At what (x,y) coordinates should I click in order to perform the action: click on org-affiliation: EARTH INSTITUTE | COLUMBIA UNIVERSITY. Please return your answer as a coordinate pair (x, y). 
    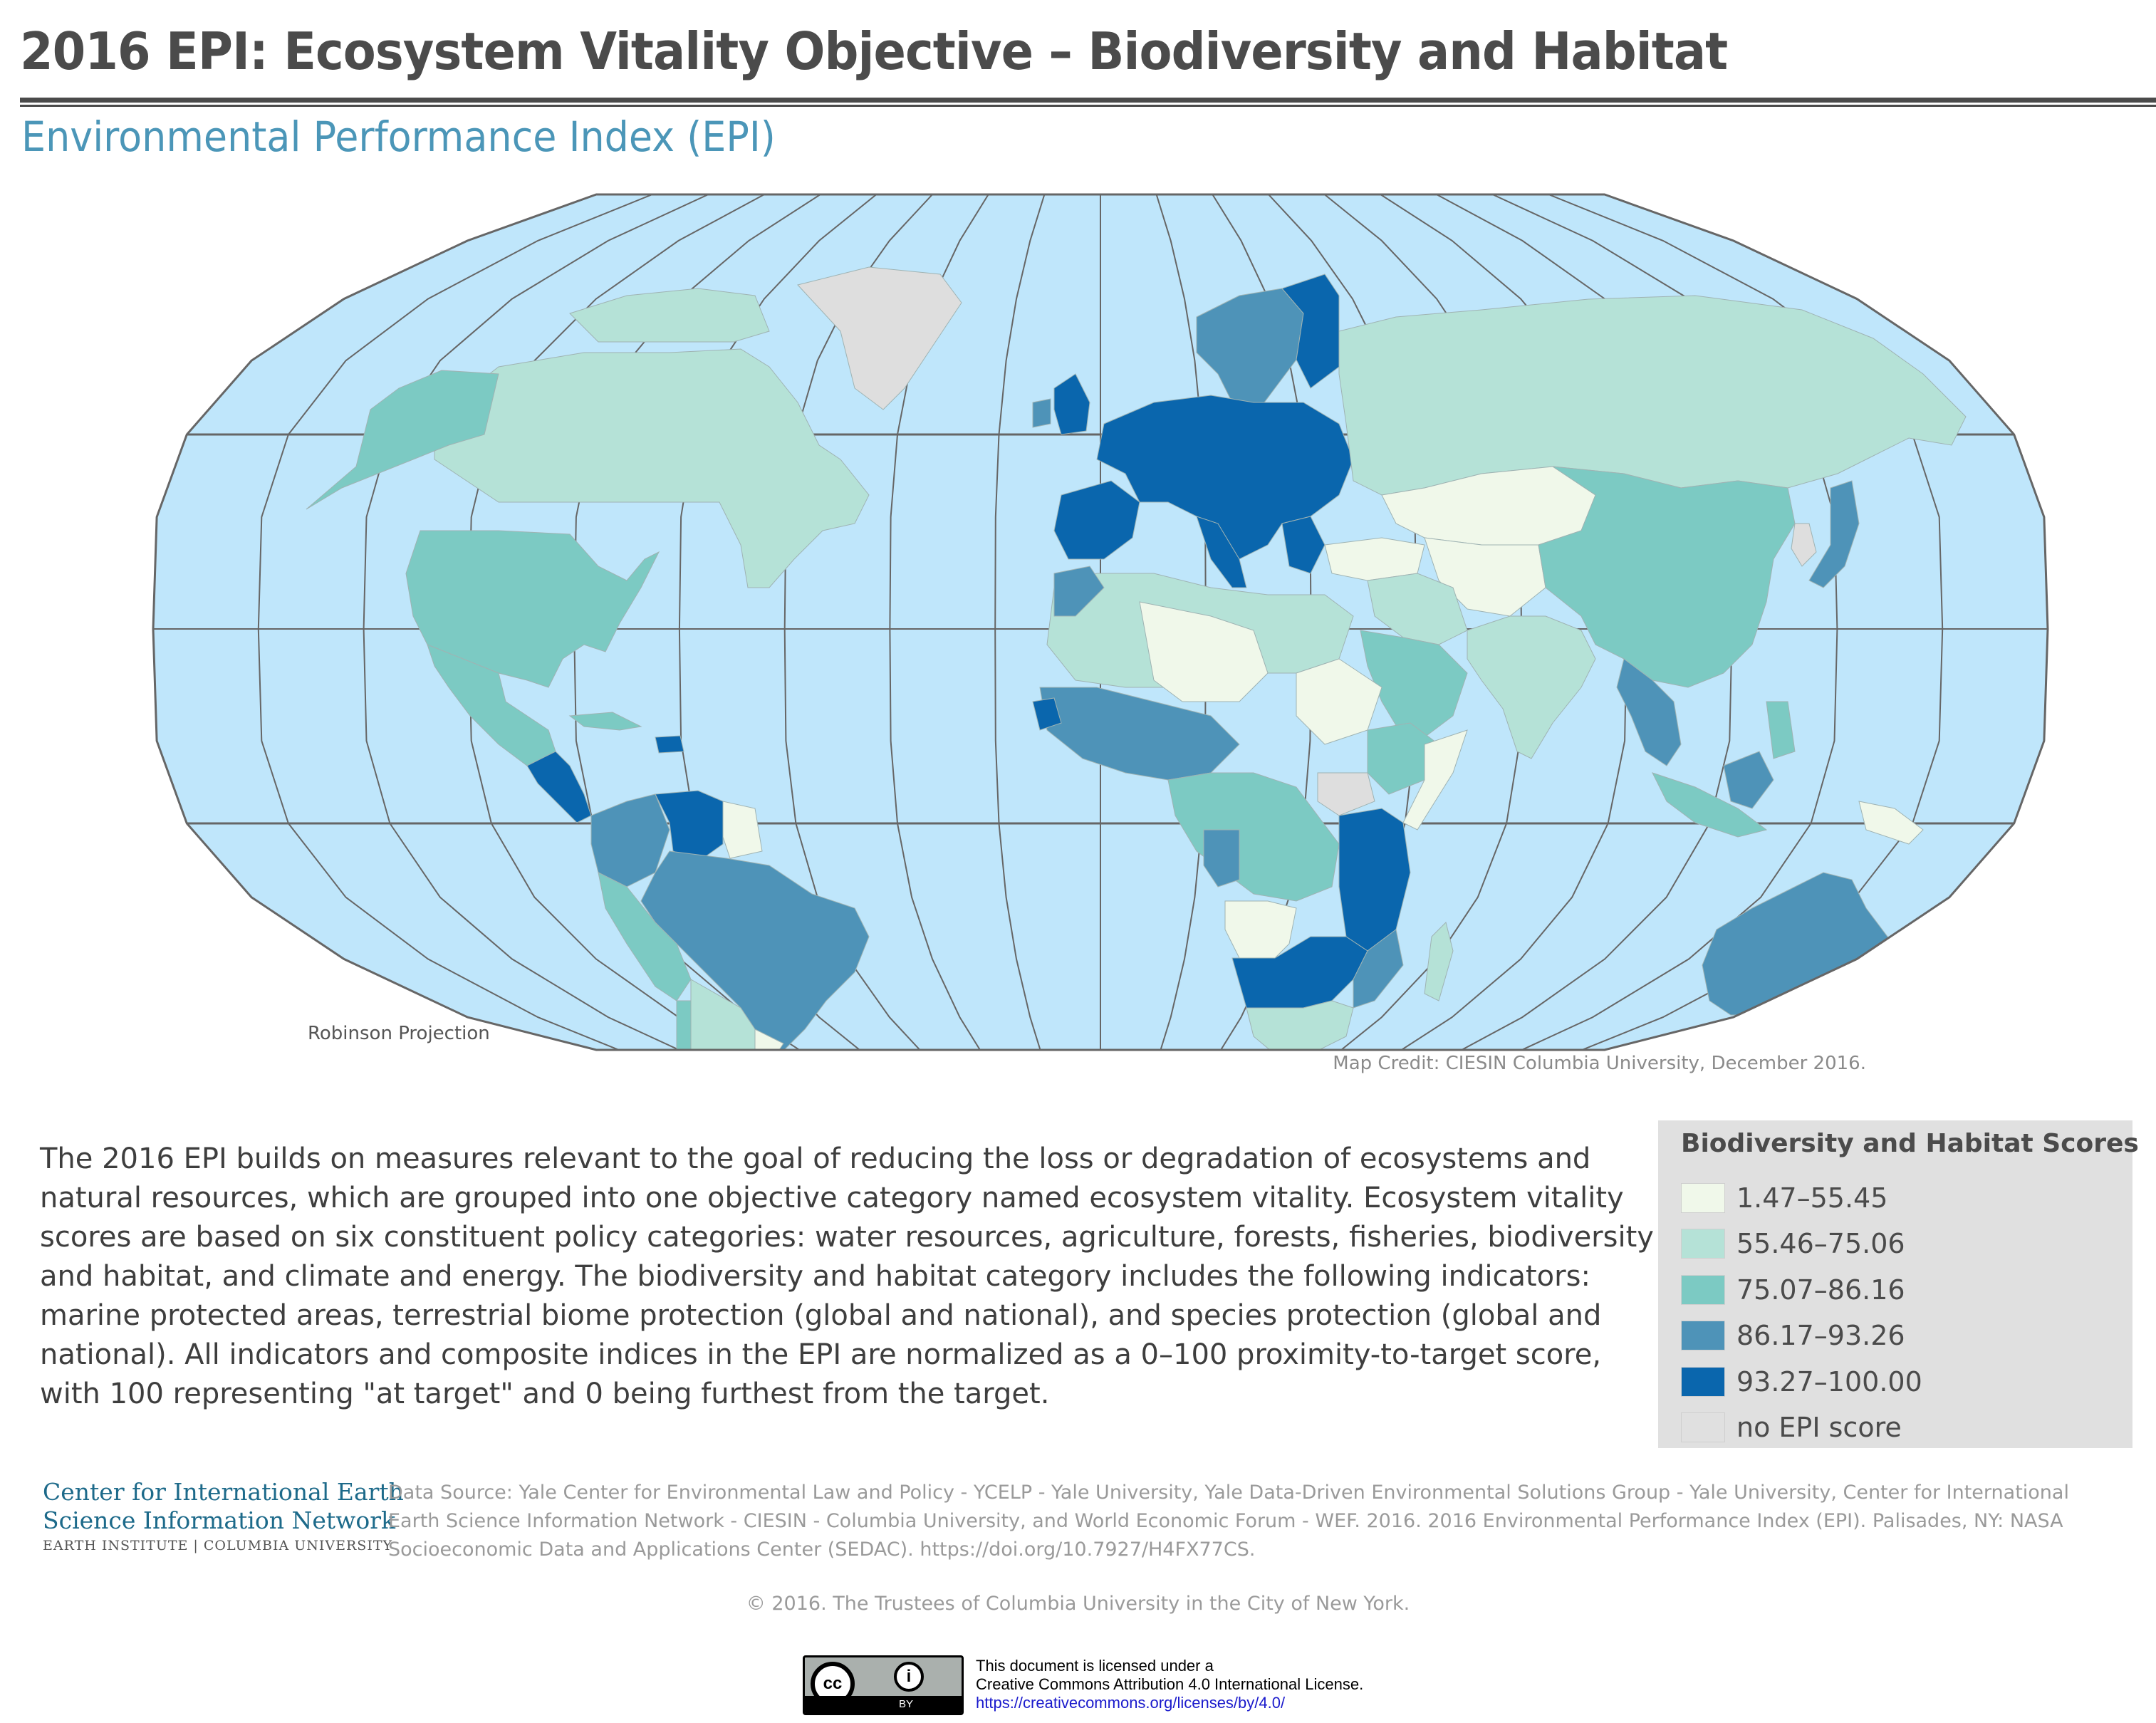
    Looking at the image, I should click on (218, 1546).